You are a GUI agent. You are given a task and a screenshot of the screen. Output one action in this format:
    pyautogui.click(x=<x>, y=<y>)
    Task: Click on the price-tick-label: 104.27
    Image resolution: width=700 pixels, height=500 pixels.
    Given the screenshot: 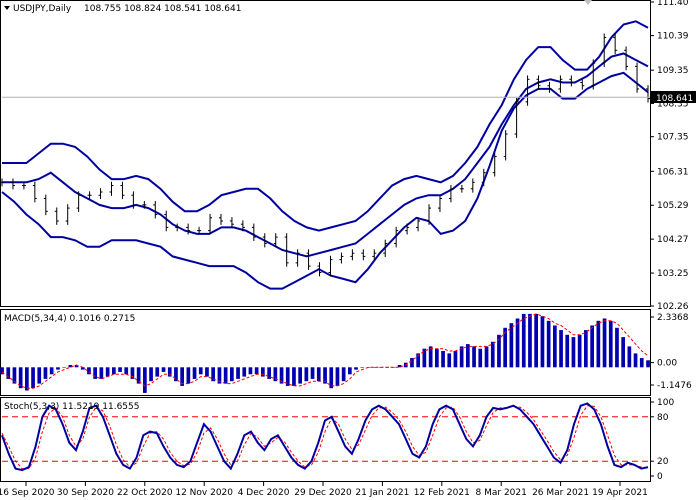 What is the action you would take?
    pyautogui.click(x=673, y=240)
    